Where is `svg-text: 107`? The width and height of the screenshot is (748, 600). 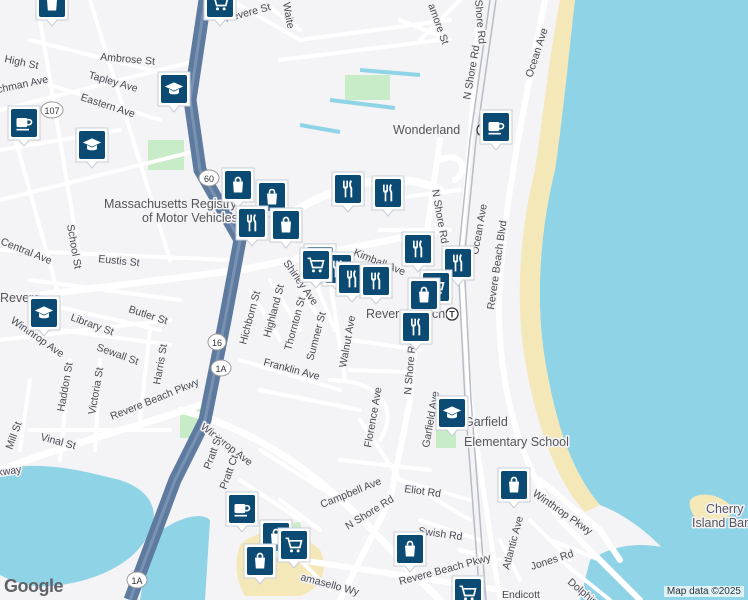
svg-text: 107 is located at coordinates (51, 111).